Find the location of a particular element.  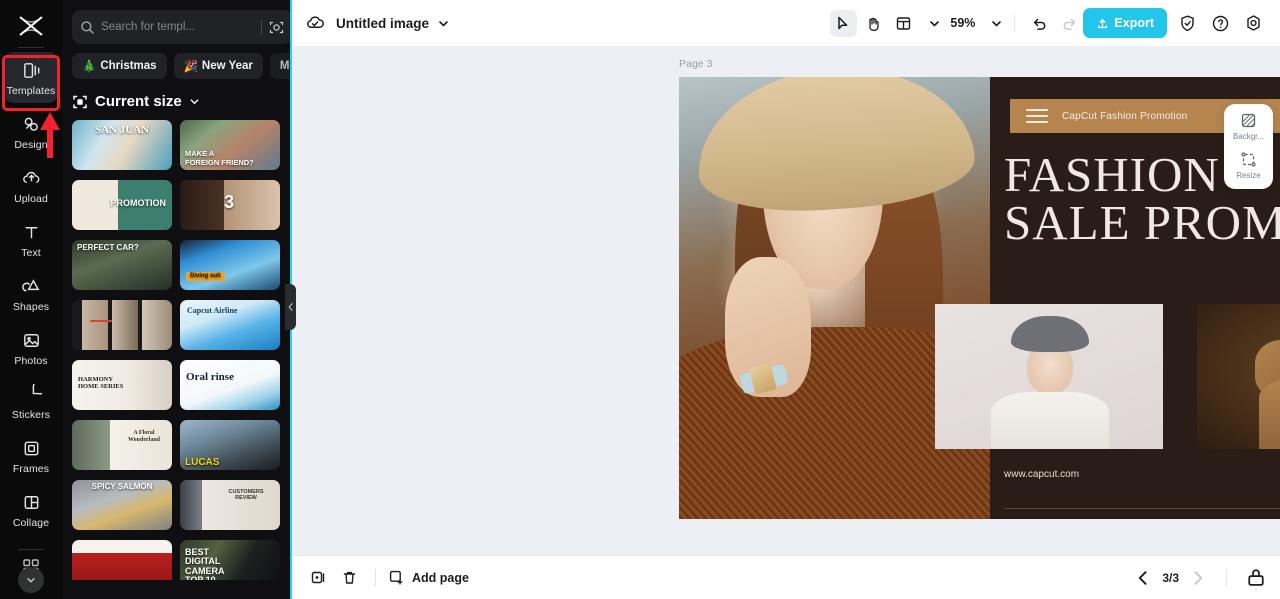

design-brand-text: CapCut Fashion Promotion is located at coordinates (1125, 116).